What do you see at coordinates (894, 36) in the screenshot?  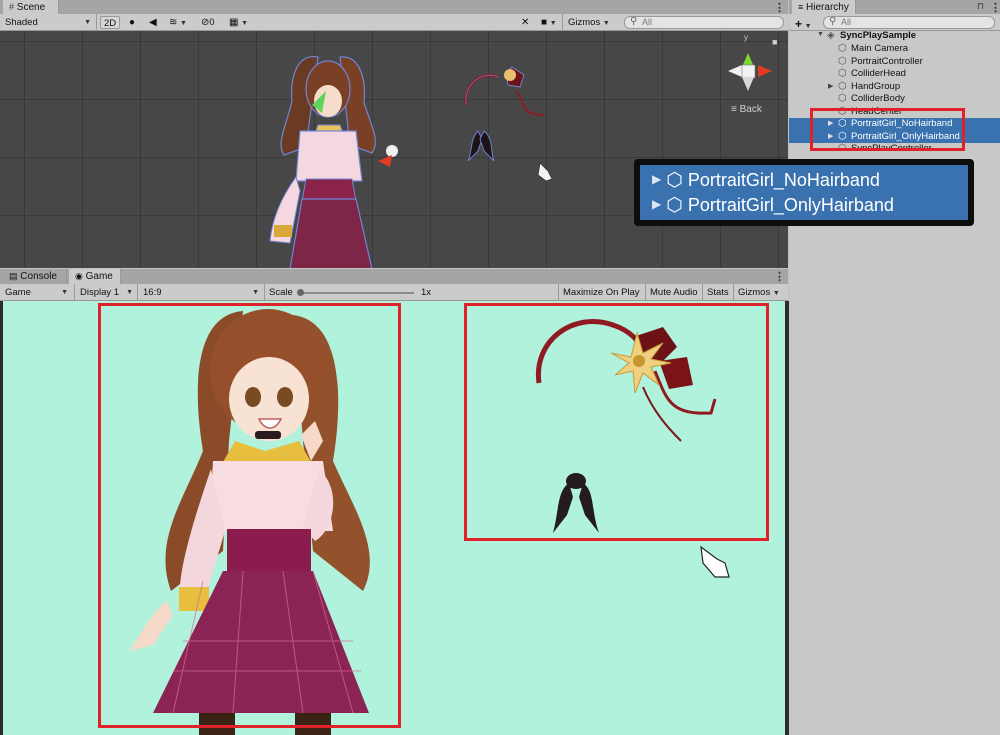 I see `hierarchy-root-row: ▼ ◈ SyncPlaySample` at bounding box center [894, 36].